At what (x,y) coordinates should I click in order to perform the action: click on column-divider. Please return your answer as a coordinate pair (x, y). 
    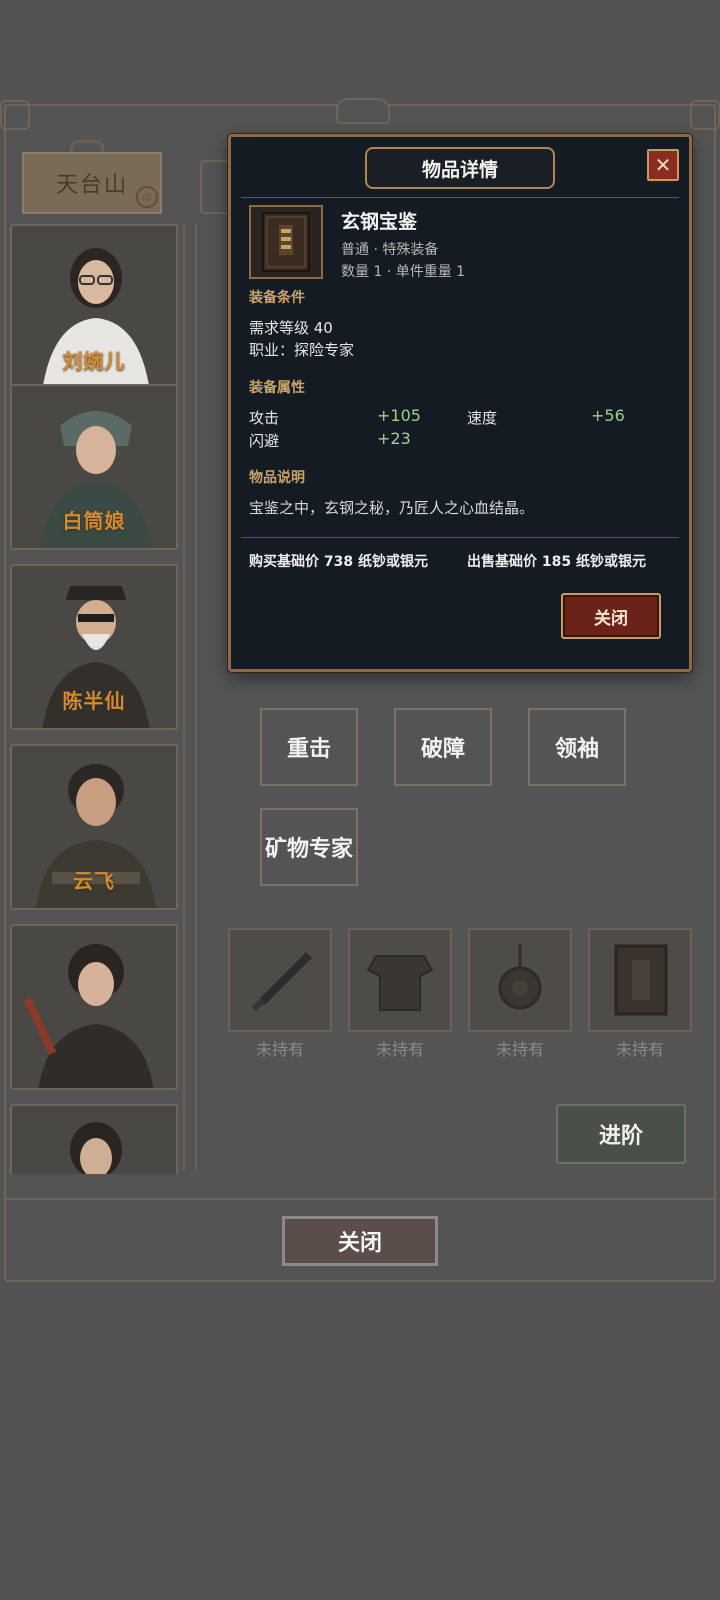
    Looking at the image, I should click on (190, 697).